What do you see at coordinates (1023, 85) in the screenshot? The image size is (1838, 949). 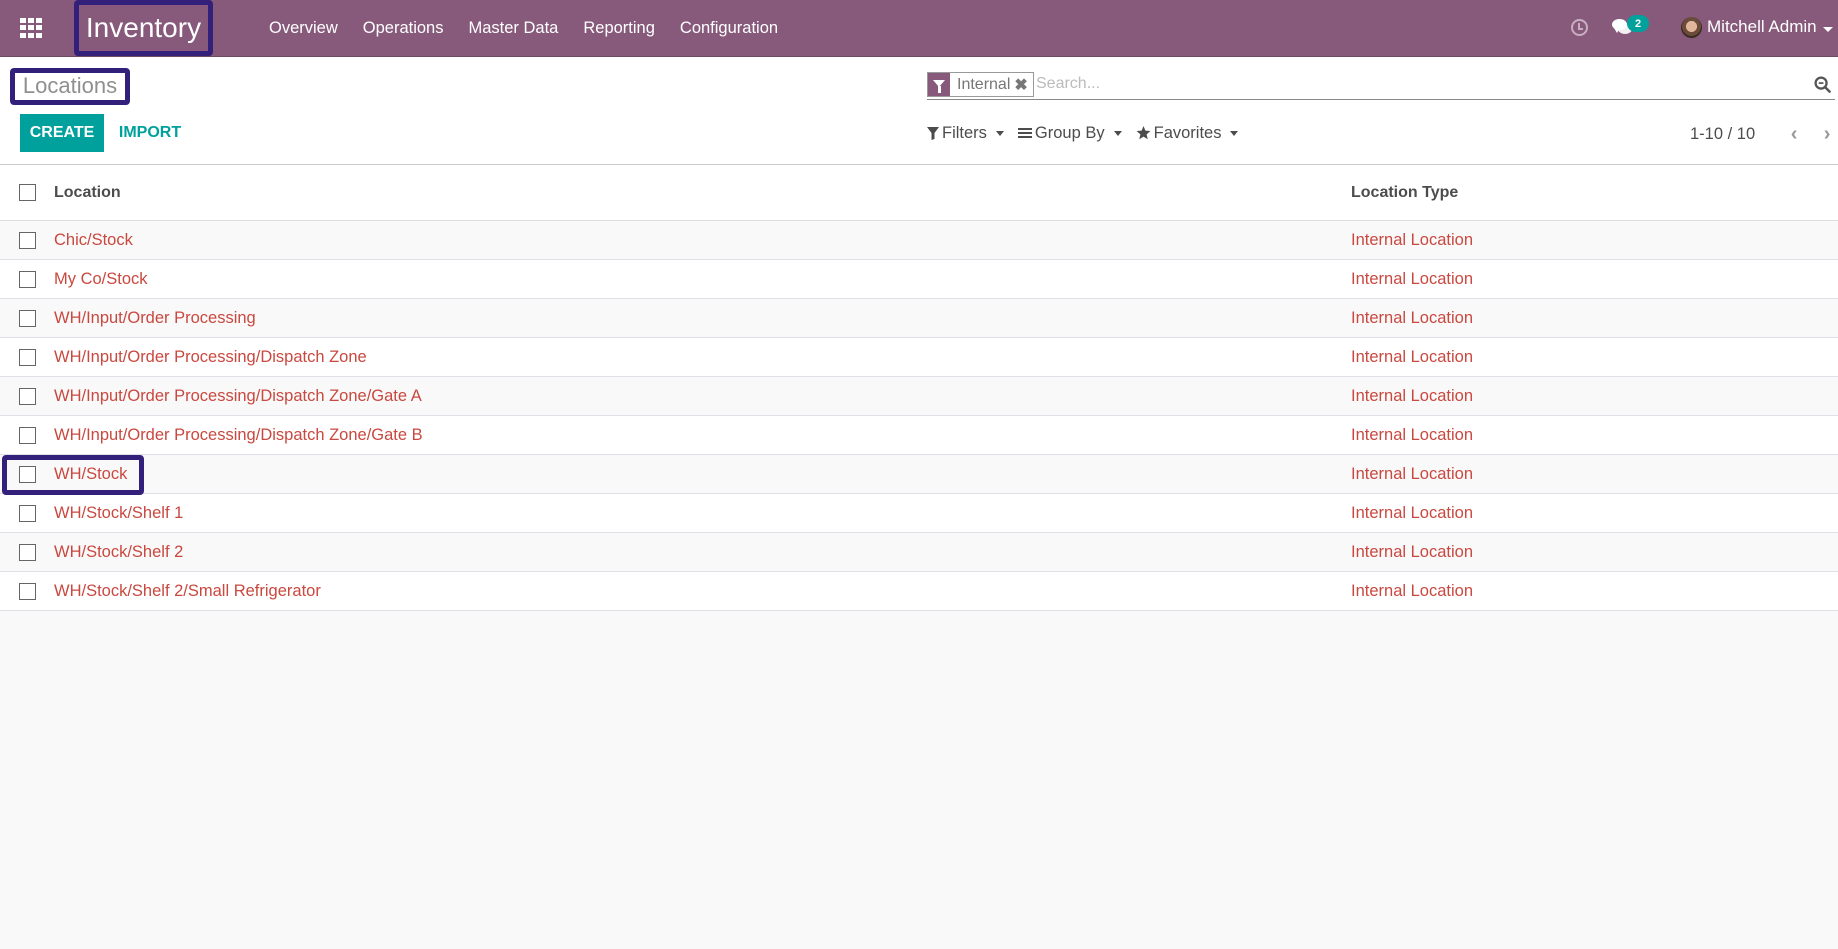 I see `remove-facet-icon: ✖` at bounding box center [1023, 85].